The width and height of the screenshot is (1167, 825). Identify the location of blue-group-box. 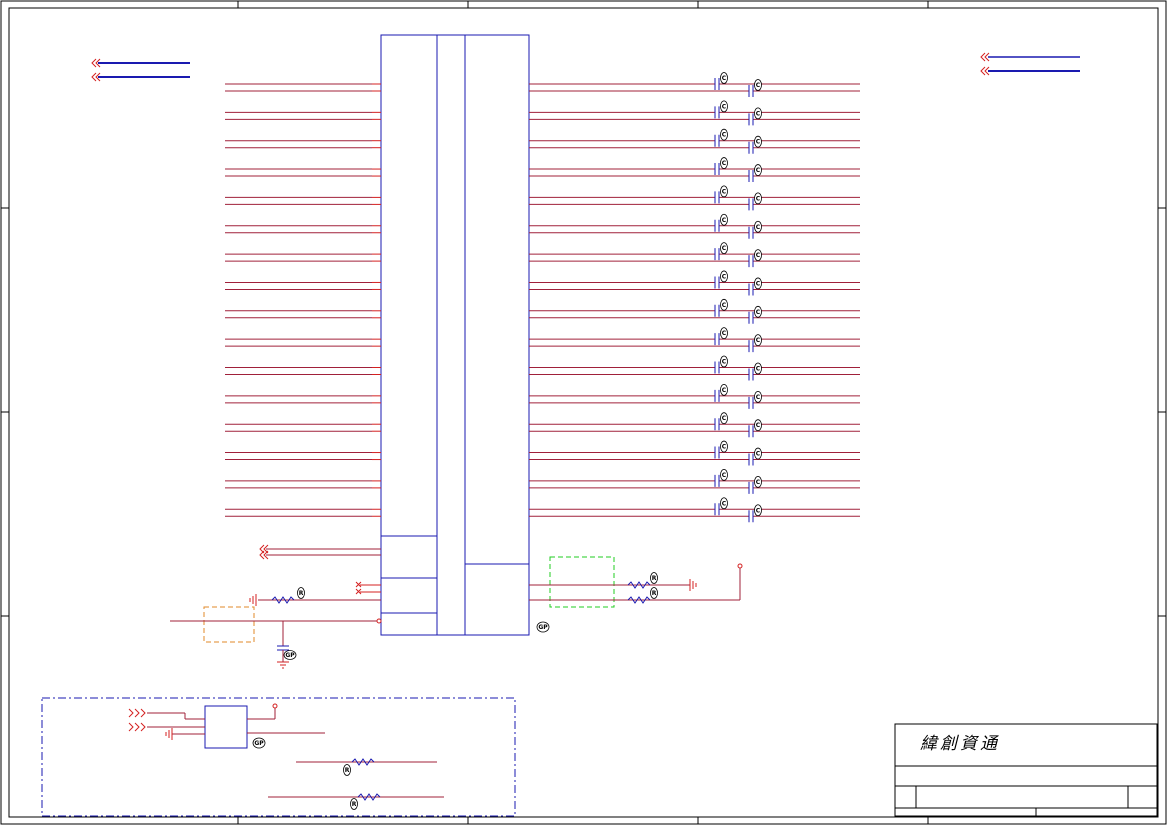
(278, 757).